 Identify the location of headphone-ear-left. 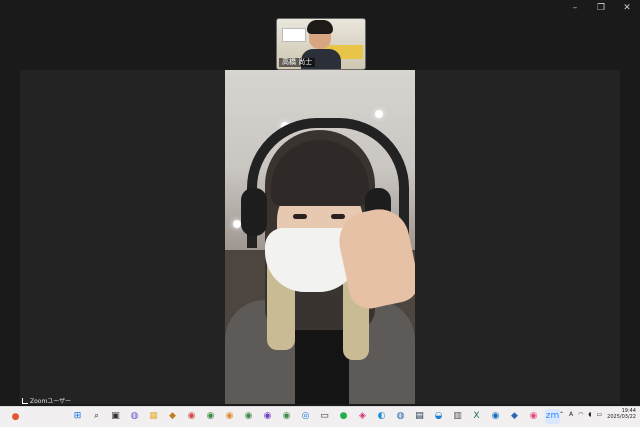
(254, 212).